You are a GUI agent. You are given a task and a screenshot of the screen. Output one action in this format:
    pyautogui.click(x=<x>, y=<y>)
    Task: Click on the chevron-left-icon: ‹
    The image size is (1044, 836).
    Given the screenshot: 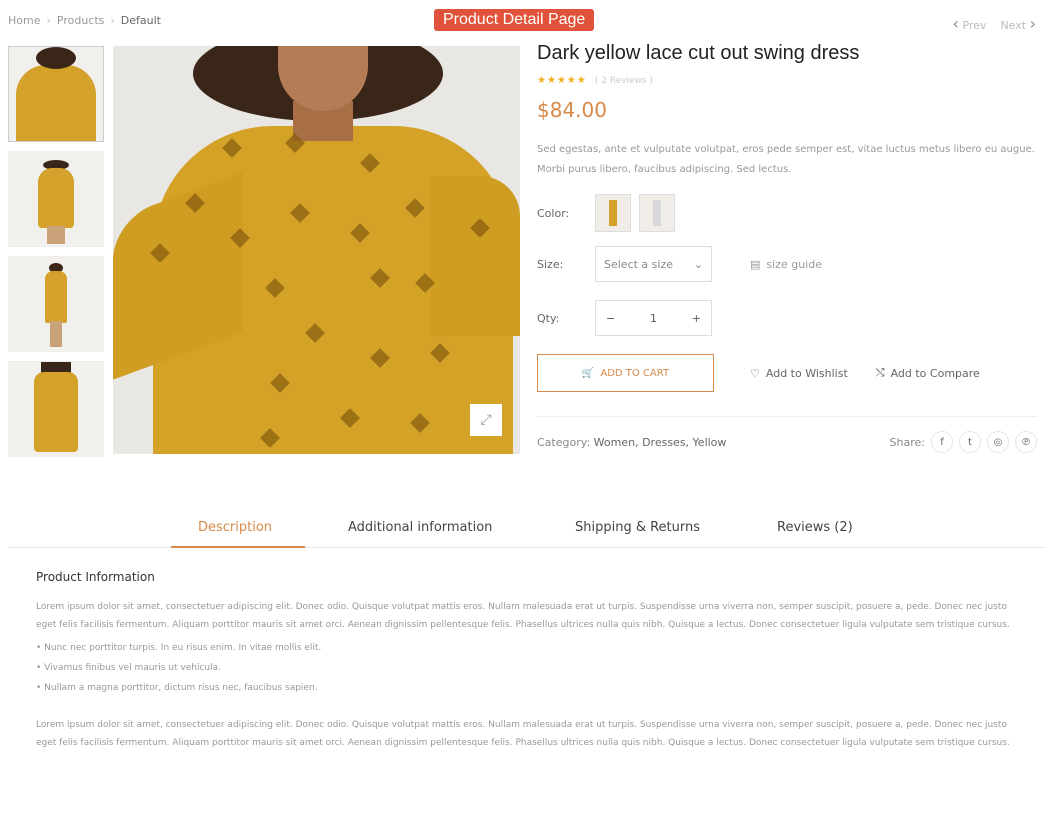 What is the action you would take?
    pyautogui.click(x=955, y=23)
    